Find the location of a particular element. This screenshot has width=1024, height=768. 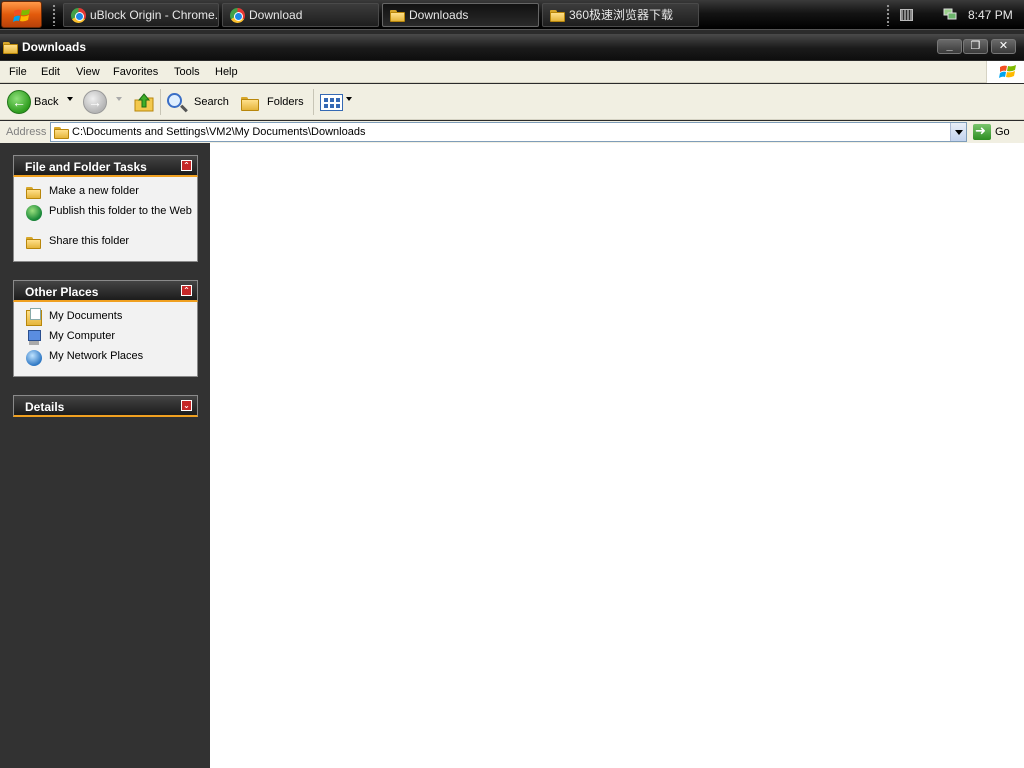

task-button-download: Download is located at coordinates (300, 15).